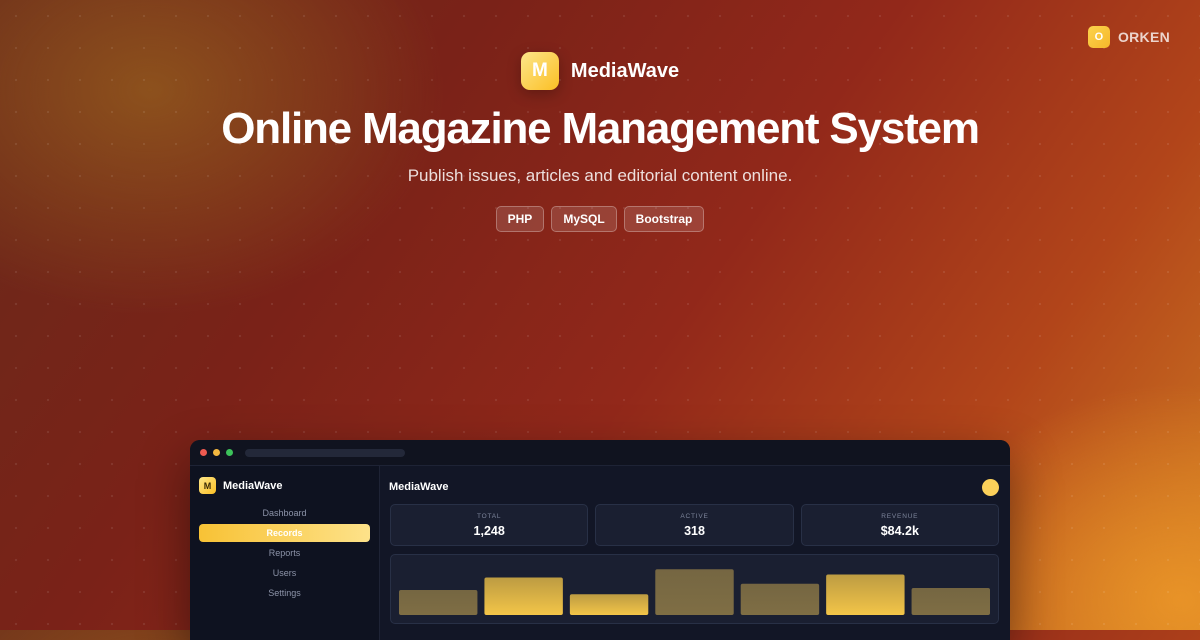 The width and height of the screenshot is (1200, 640). I want to click on stat-label: ACTIVE, so click(694, 516).